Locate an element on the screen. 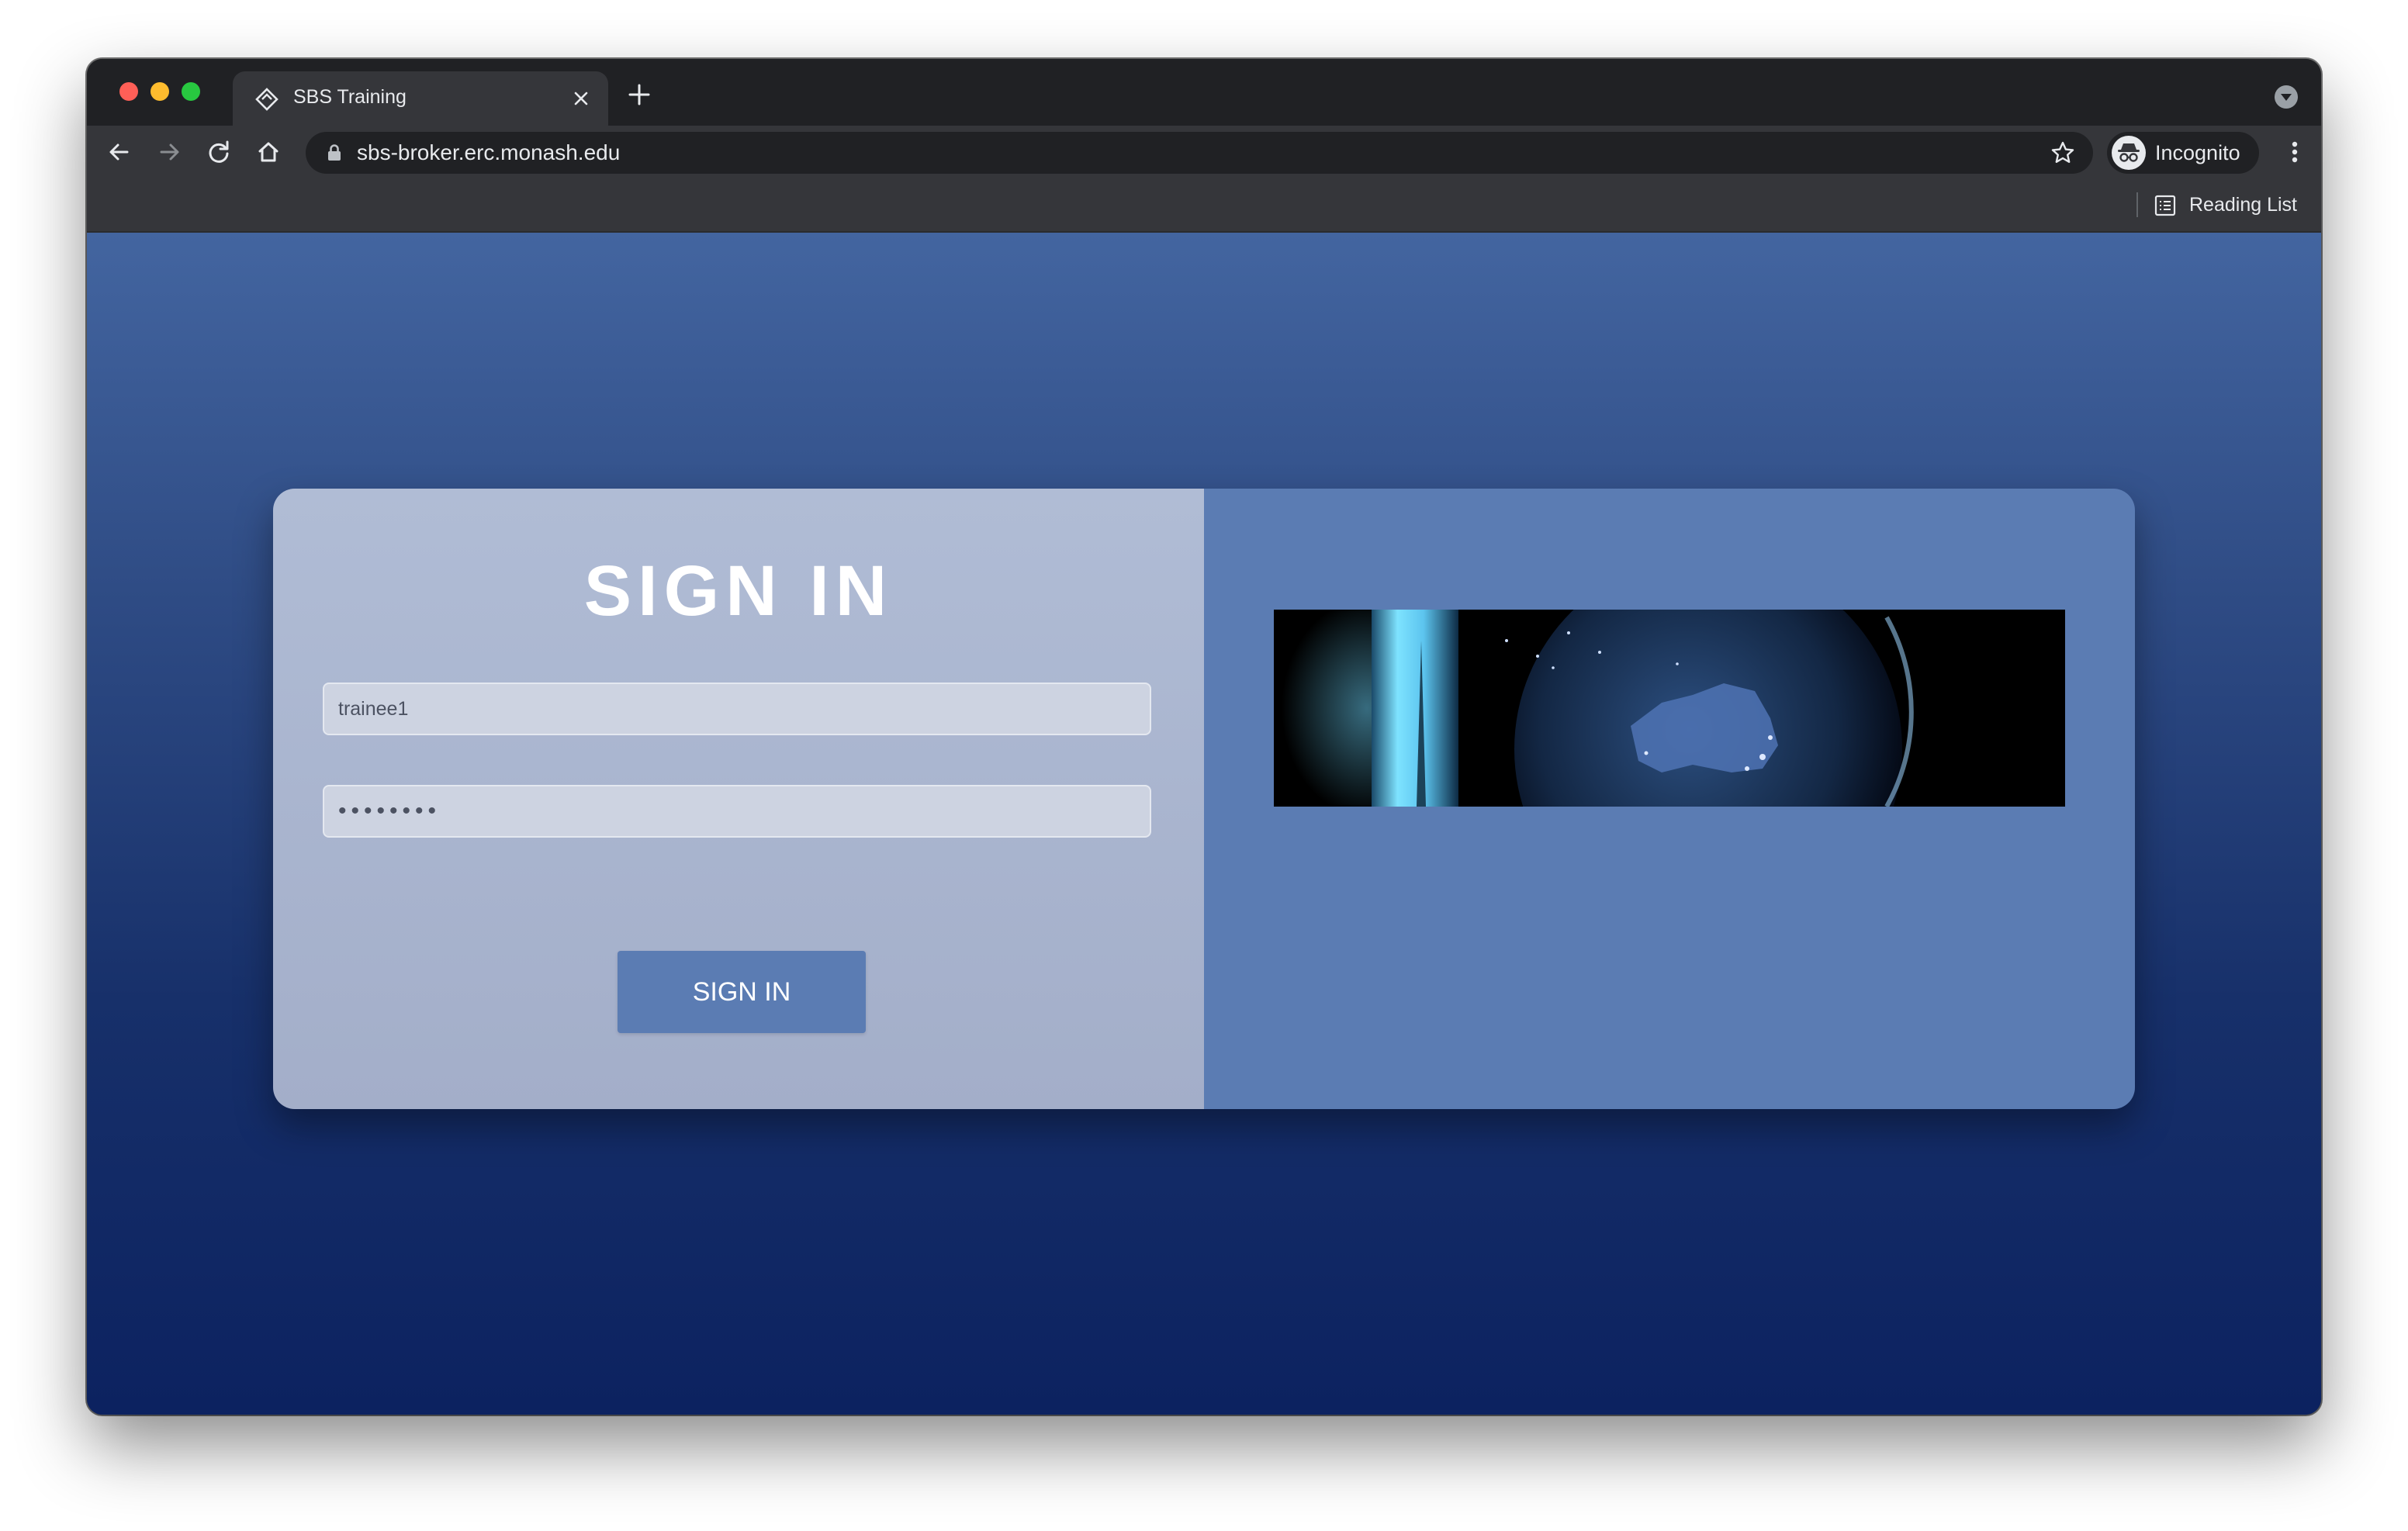 This screenshot has height=1531, width=2408. diamond-logo-icon is located at coordinates (266, 99).